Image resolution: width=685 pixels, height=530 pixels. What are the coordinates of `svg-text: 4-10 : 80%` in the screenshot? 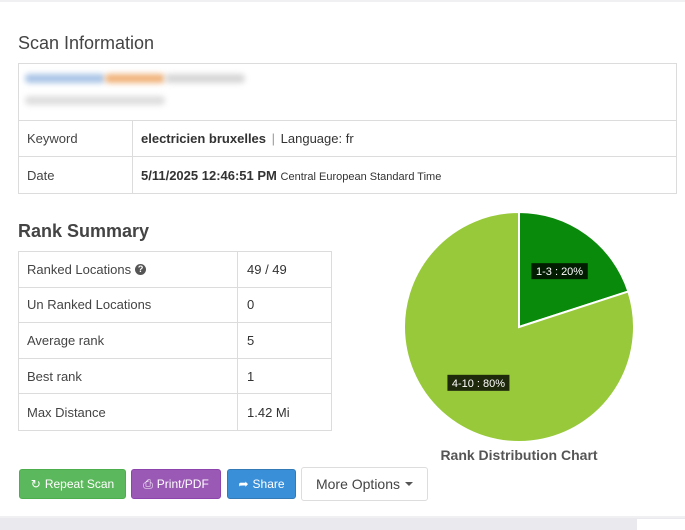 It's located at (478, 384).